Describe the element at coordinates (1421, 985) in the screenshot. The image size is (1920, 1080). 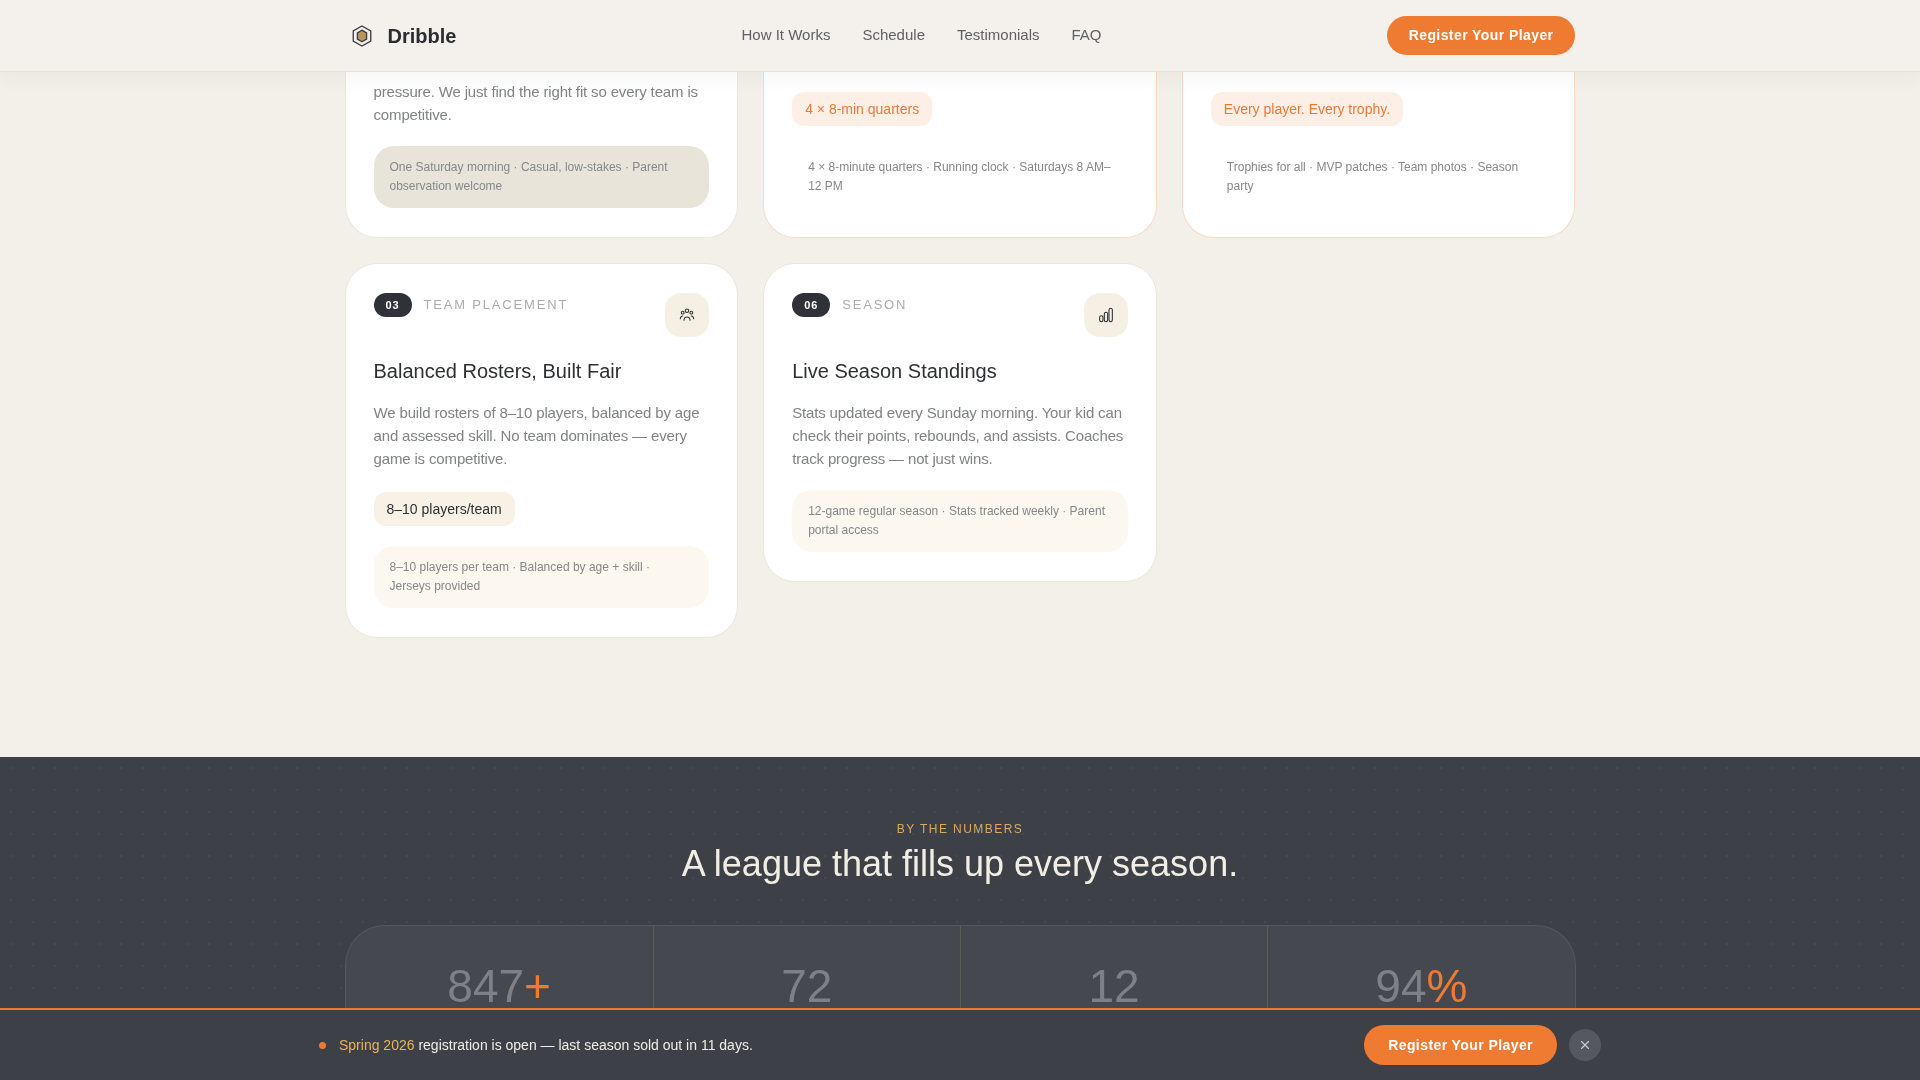
I see `stat-value: 94%` at that location.